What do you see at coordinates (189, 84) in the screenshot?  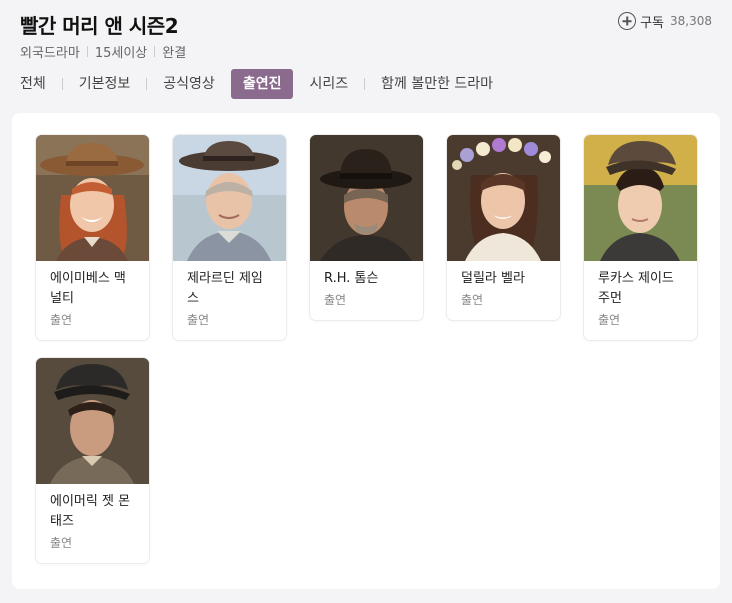 I see `tab-official-video: 공식영상` at bounding box center [189, 84].